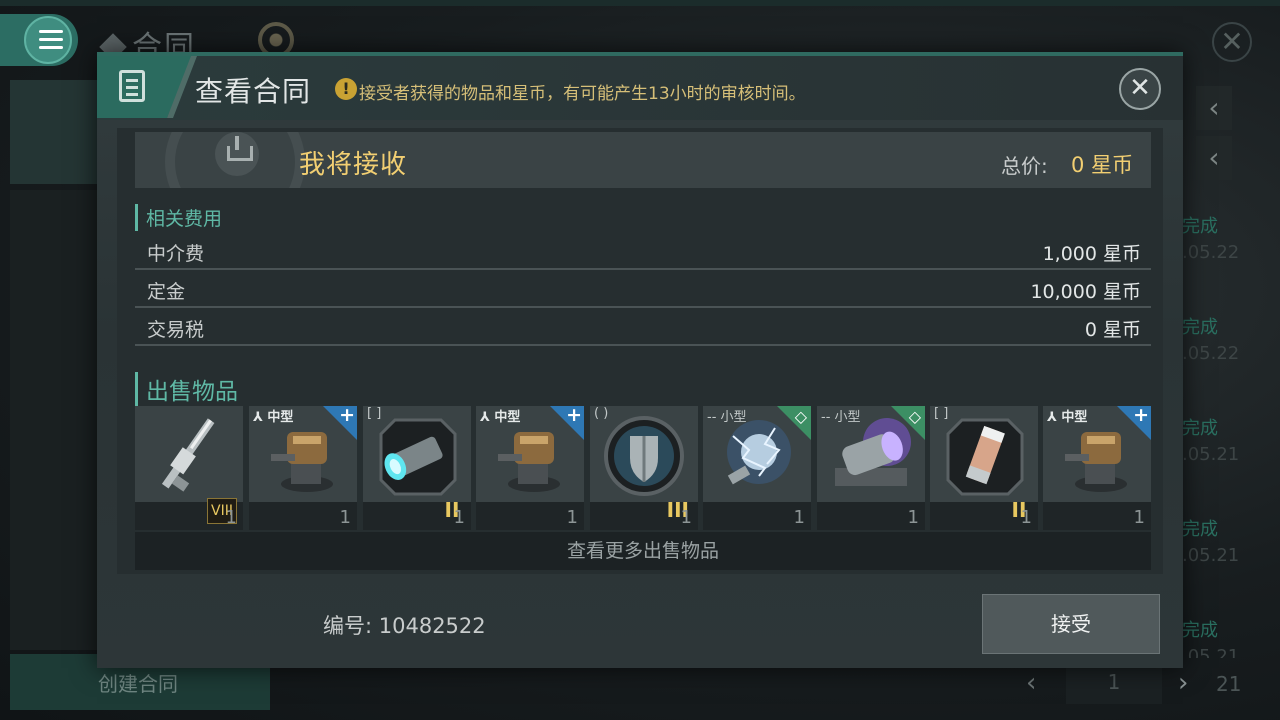  I want to click on review-time-warning: 接受者获得的物品和星币，有可能产生13小时的审核时间。, so click(582, 94).